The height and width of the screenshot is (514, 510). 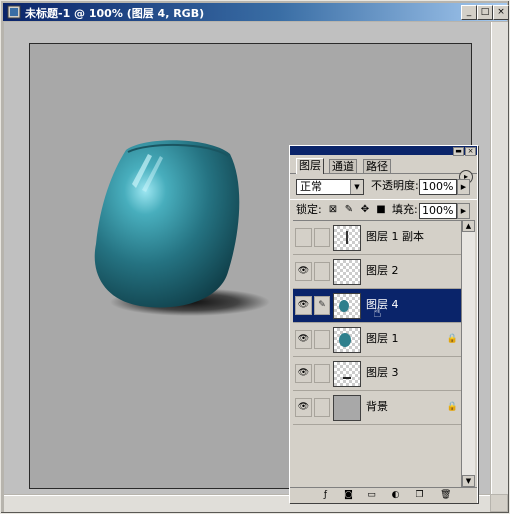 I want to click on layer-row: 图层 1 副本, so click(x=377, y=238).